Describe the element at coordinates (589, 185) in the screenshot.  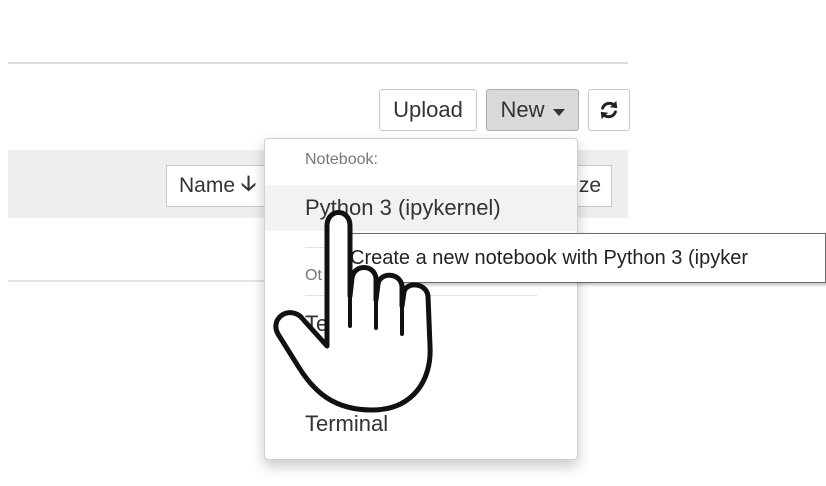
I see `sort-by-size-label: ze` at that location.